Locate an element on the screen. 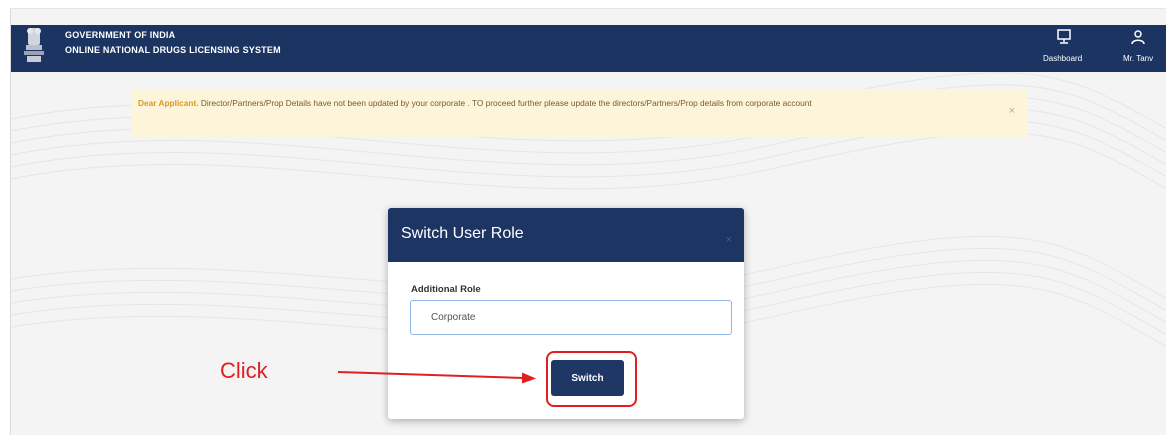 Image resolution: width=1166 pixels, height=437 pixels. user-icon is located at coordinates (1138, 37).